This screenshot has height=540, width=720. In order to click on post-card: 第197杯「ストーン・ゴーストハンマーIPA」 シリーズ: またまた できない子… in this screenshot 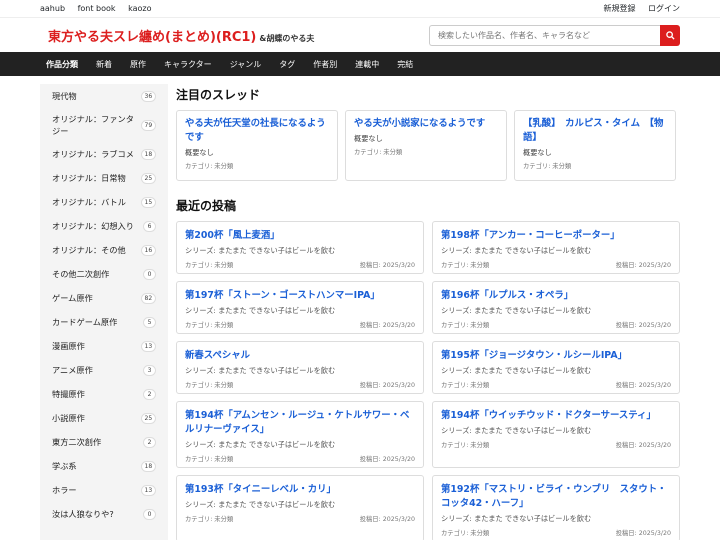, I will do `click(300, 307)`.